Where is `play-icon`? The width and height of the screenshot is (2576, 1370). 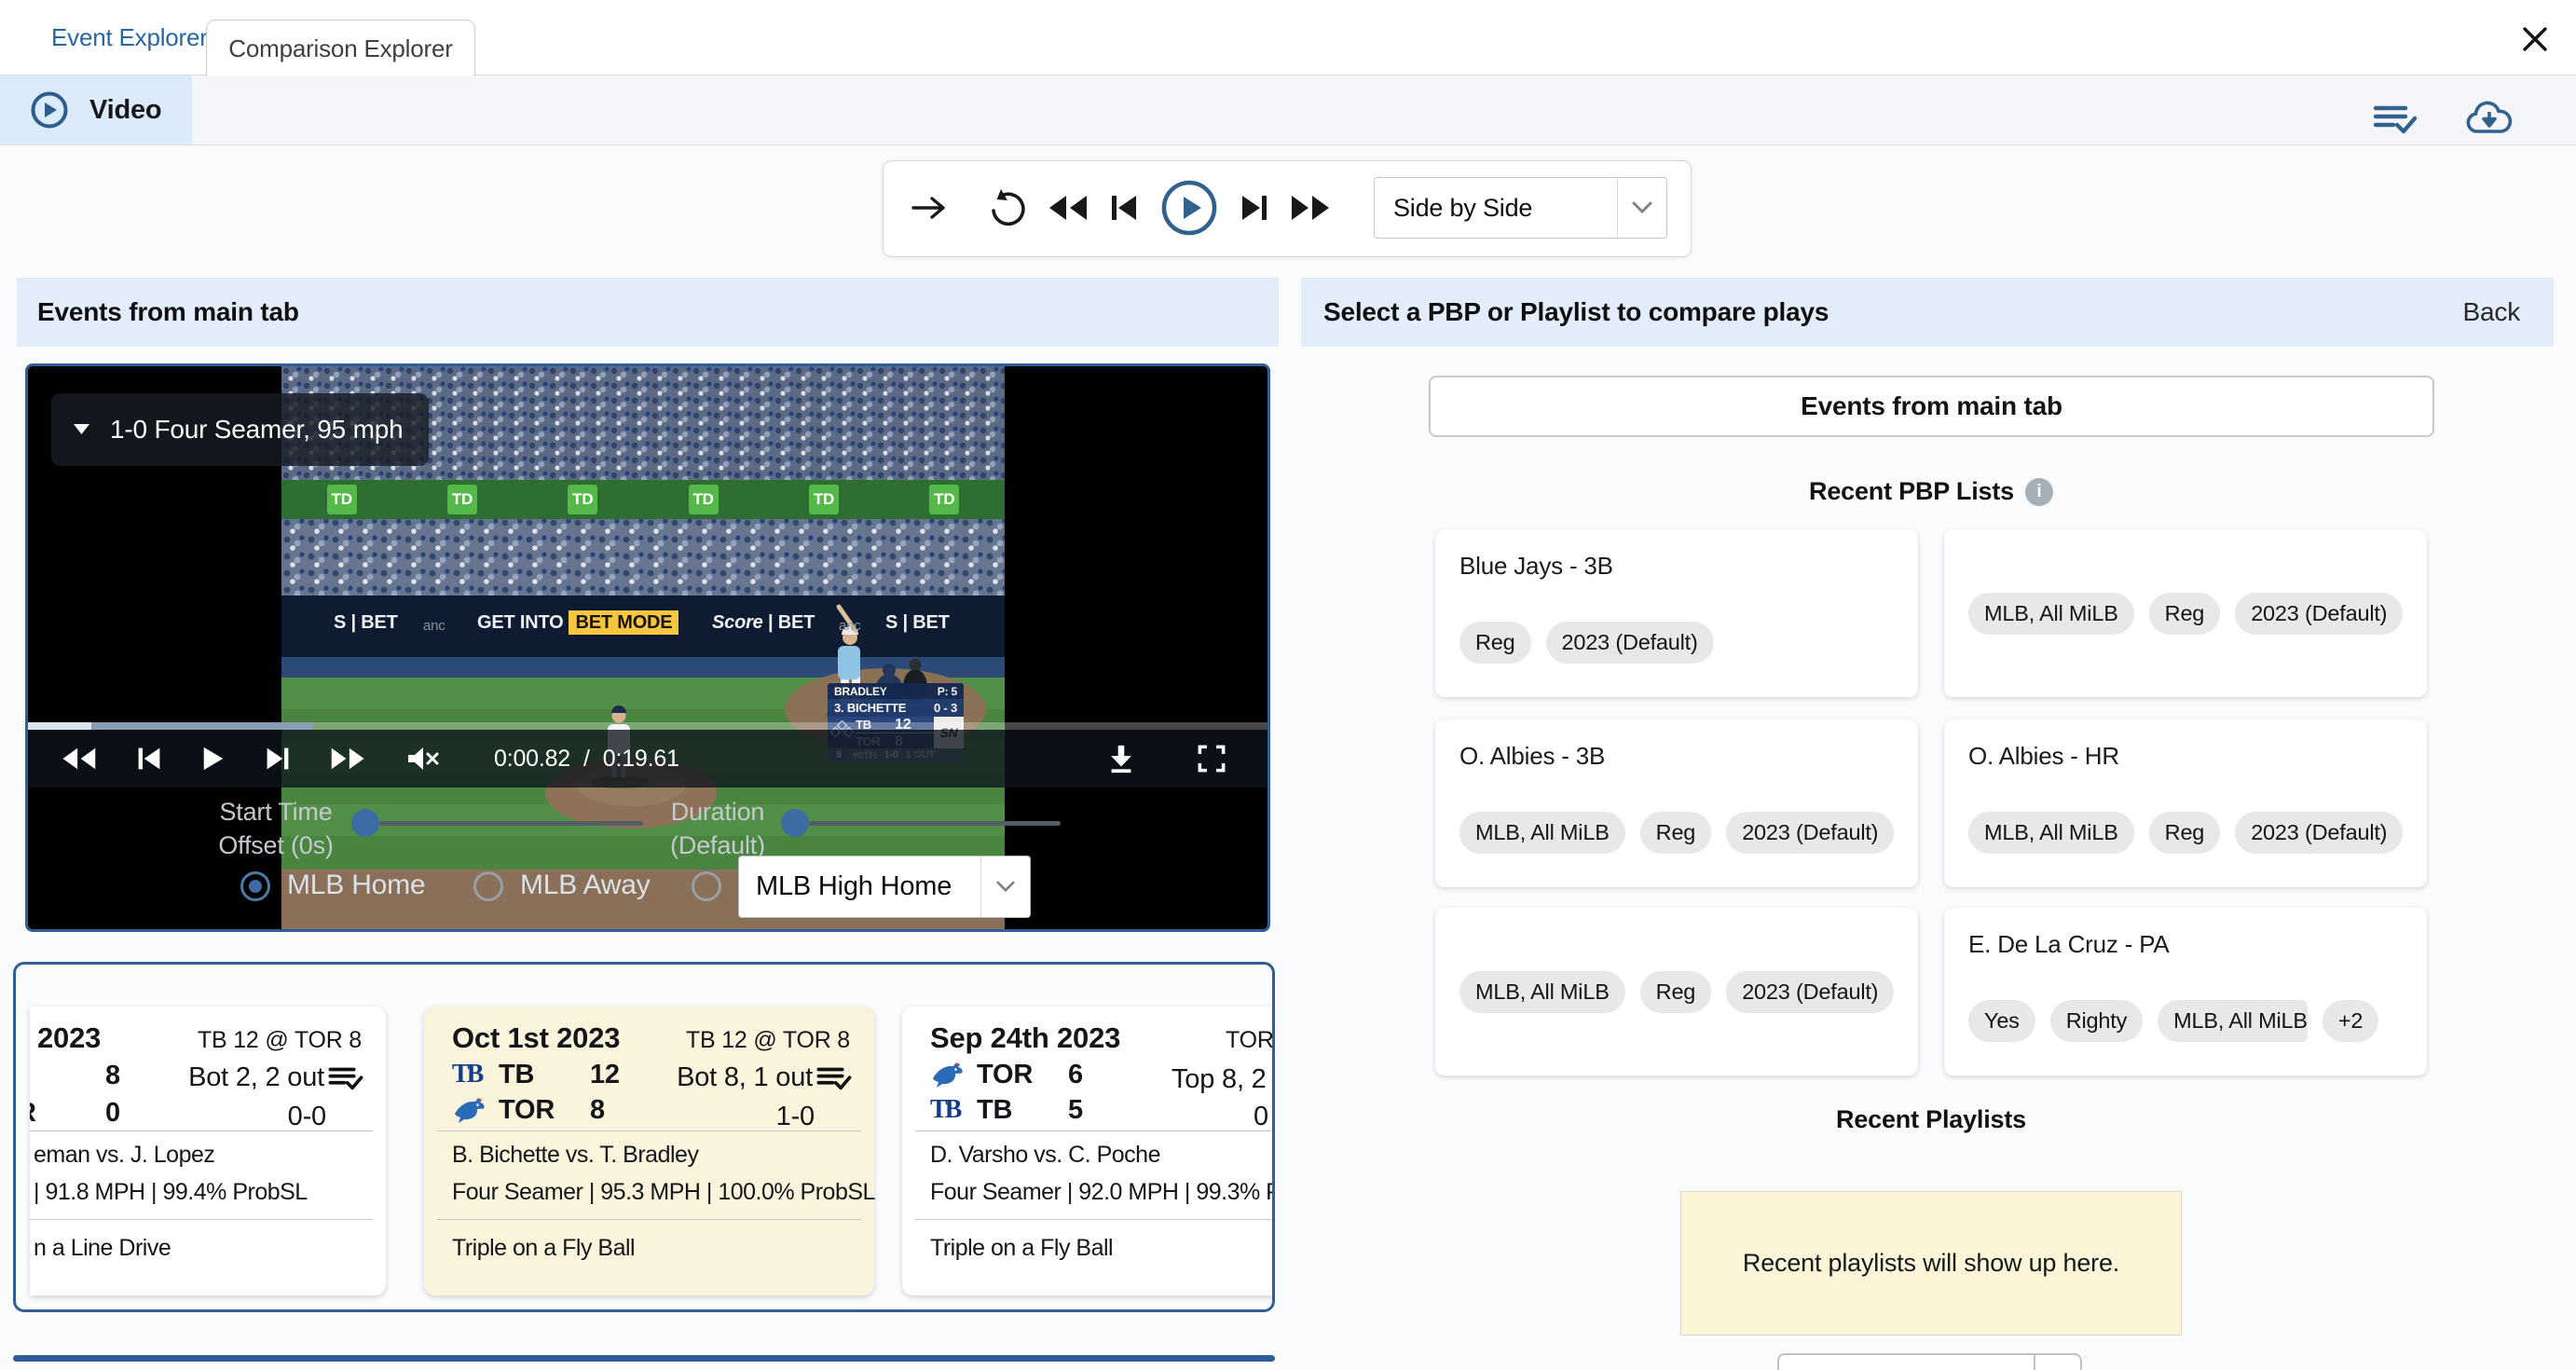 play-icon is located at coordinates (213, 759).